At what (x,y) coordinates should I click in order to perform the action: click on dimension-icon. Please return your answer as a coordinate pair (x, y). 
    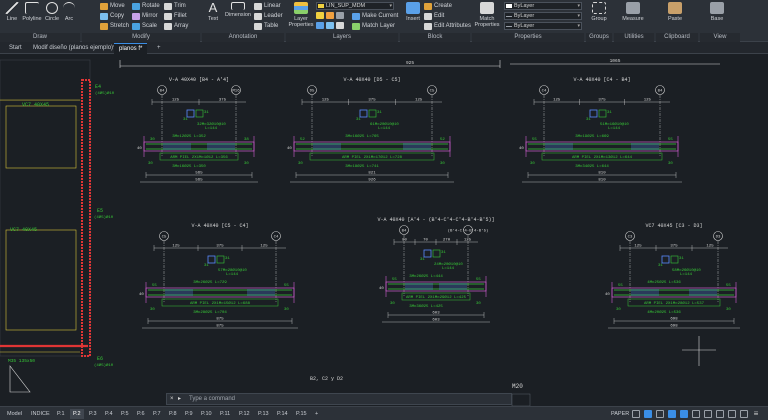
    Looking at the image, I should click on (238, 6).